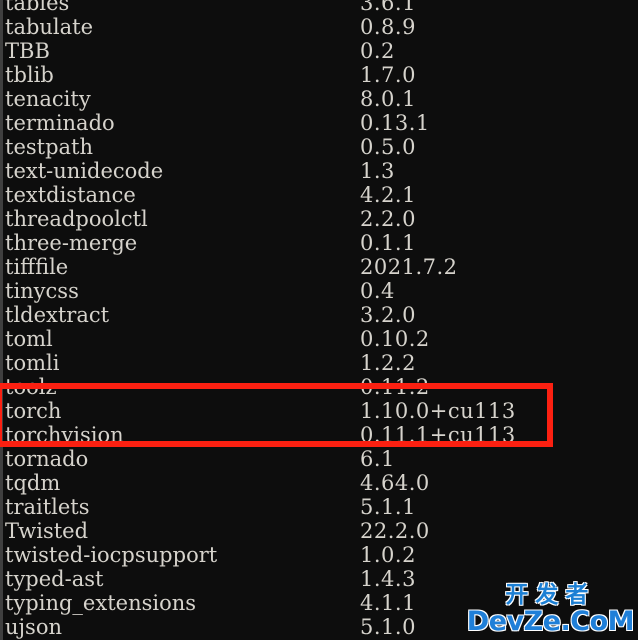  Describe the element at coordinates (395, 339) in the screenshot. I see `package-version: 0.10.2` at that location.